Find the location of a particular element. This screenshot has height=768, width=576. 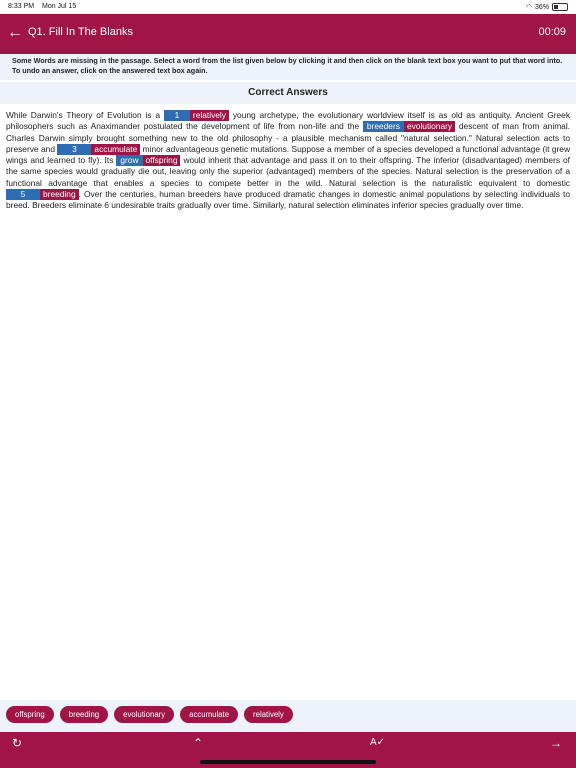

blank-5: 5 breeding is located at coordinates (42, 195).